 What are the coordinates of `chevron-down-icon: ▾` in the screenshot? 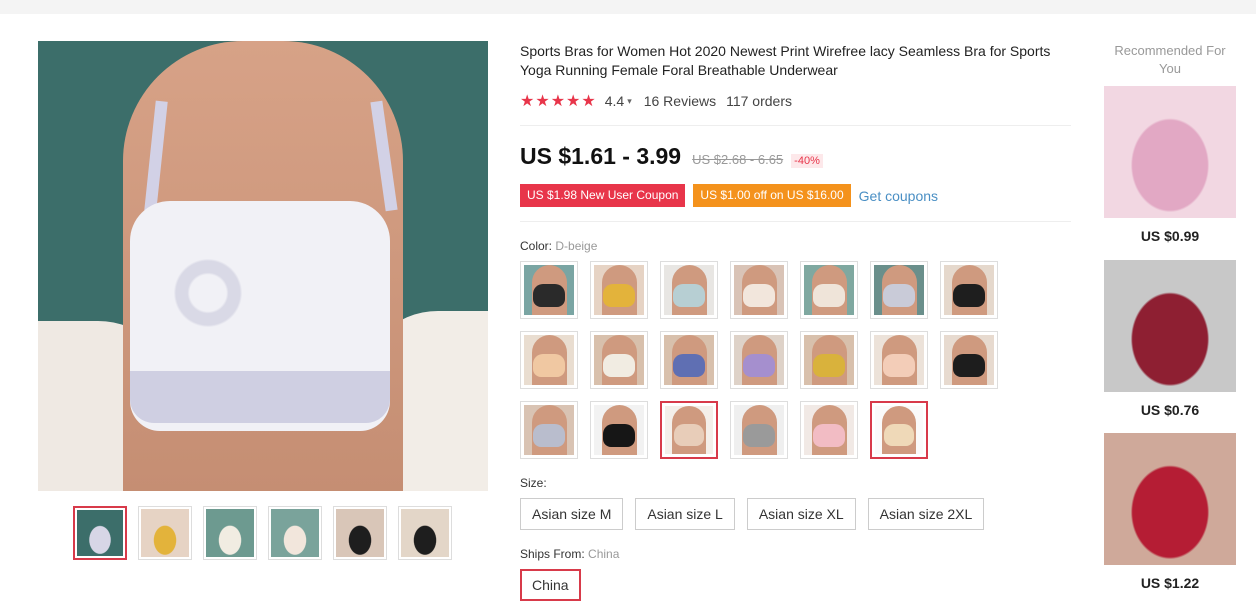 It's located at (629, 101).